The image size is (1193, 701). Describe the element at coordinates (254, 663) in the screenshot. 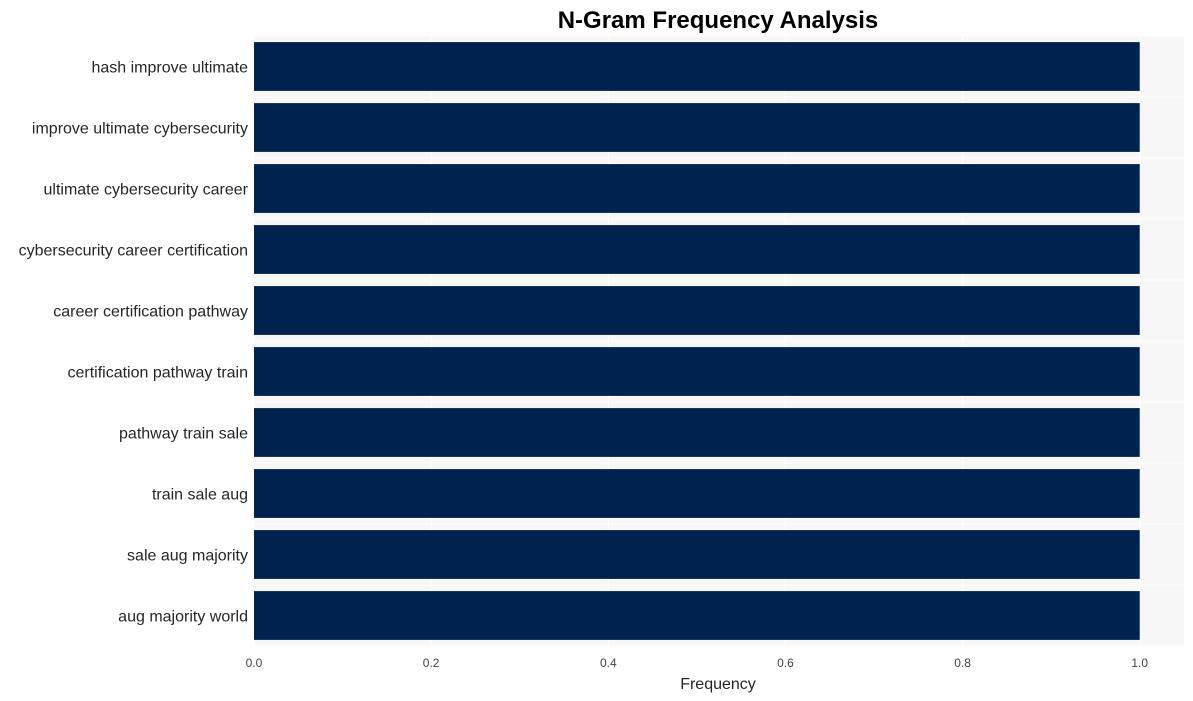

I see `x-tick-label: 0.0` at that location.